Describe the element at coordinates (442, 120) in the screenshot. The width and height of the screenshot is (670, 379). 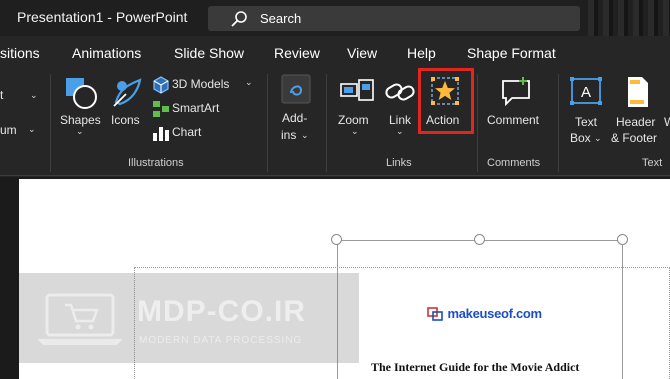
I see `action-button: Action` at that location.